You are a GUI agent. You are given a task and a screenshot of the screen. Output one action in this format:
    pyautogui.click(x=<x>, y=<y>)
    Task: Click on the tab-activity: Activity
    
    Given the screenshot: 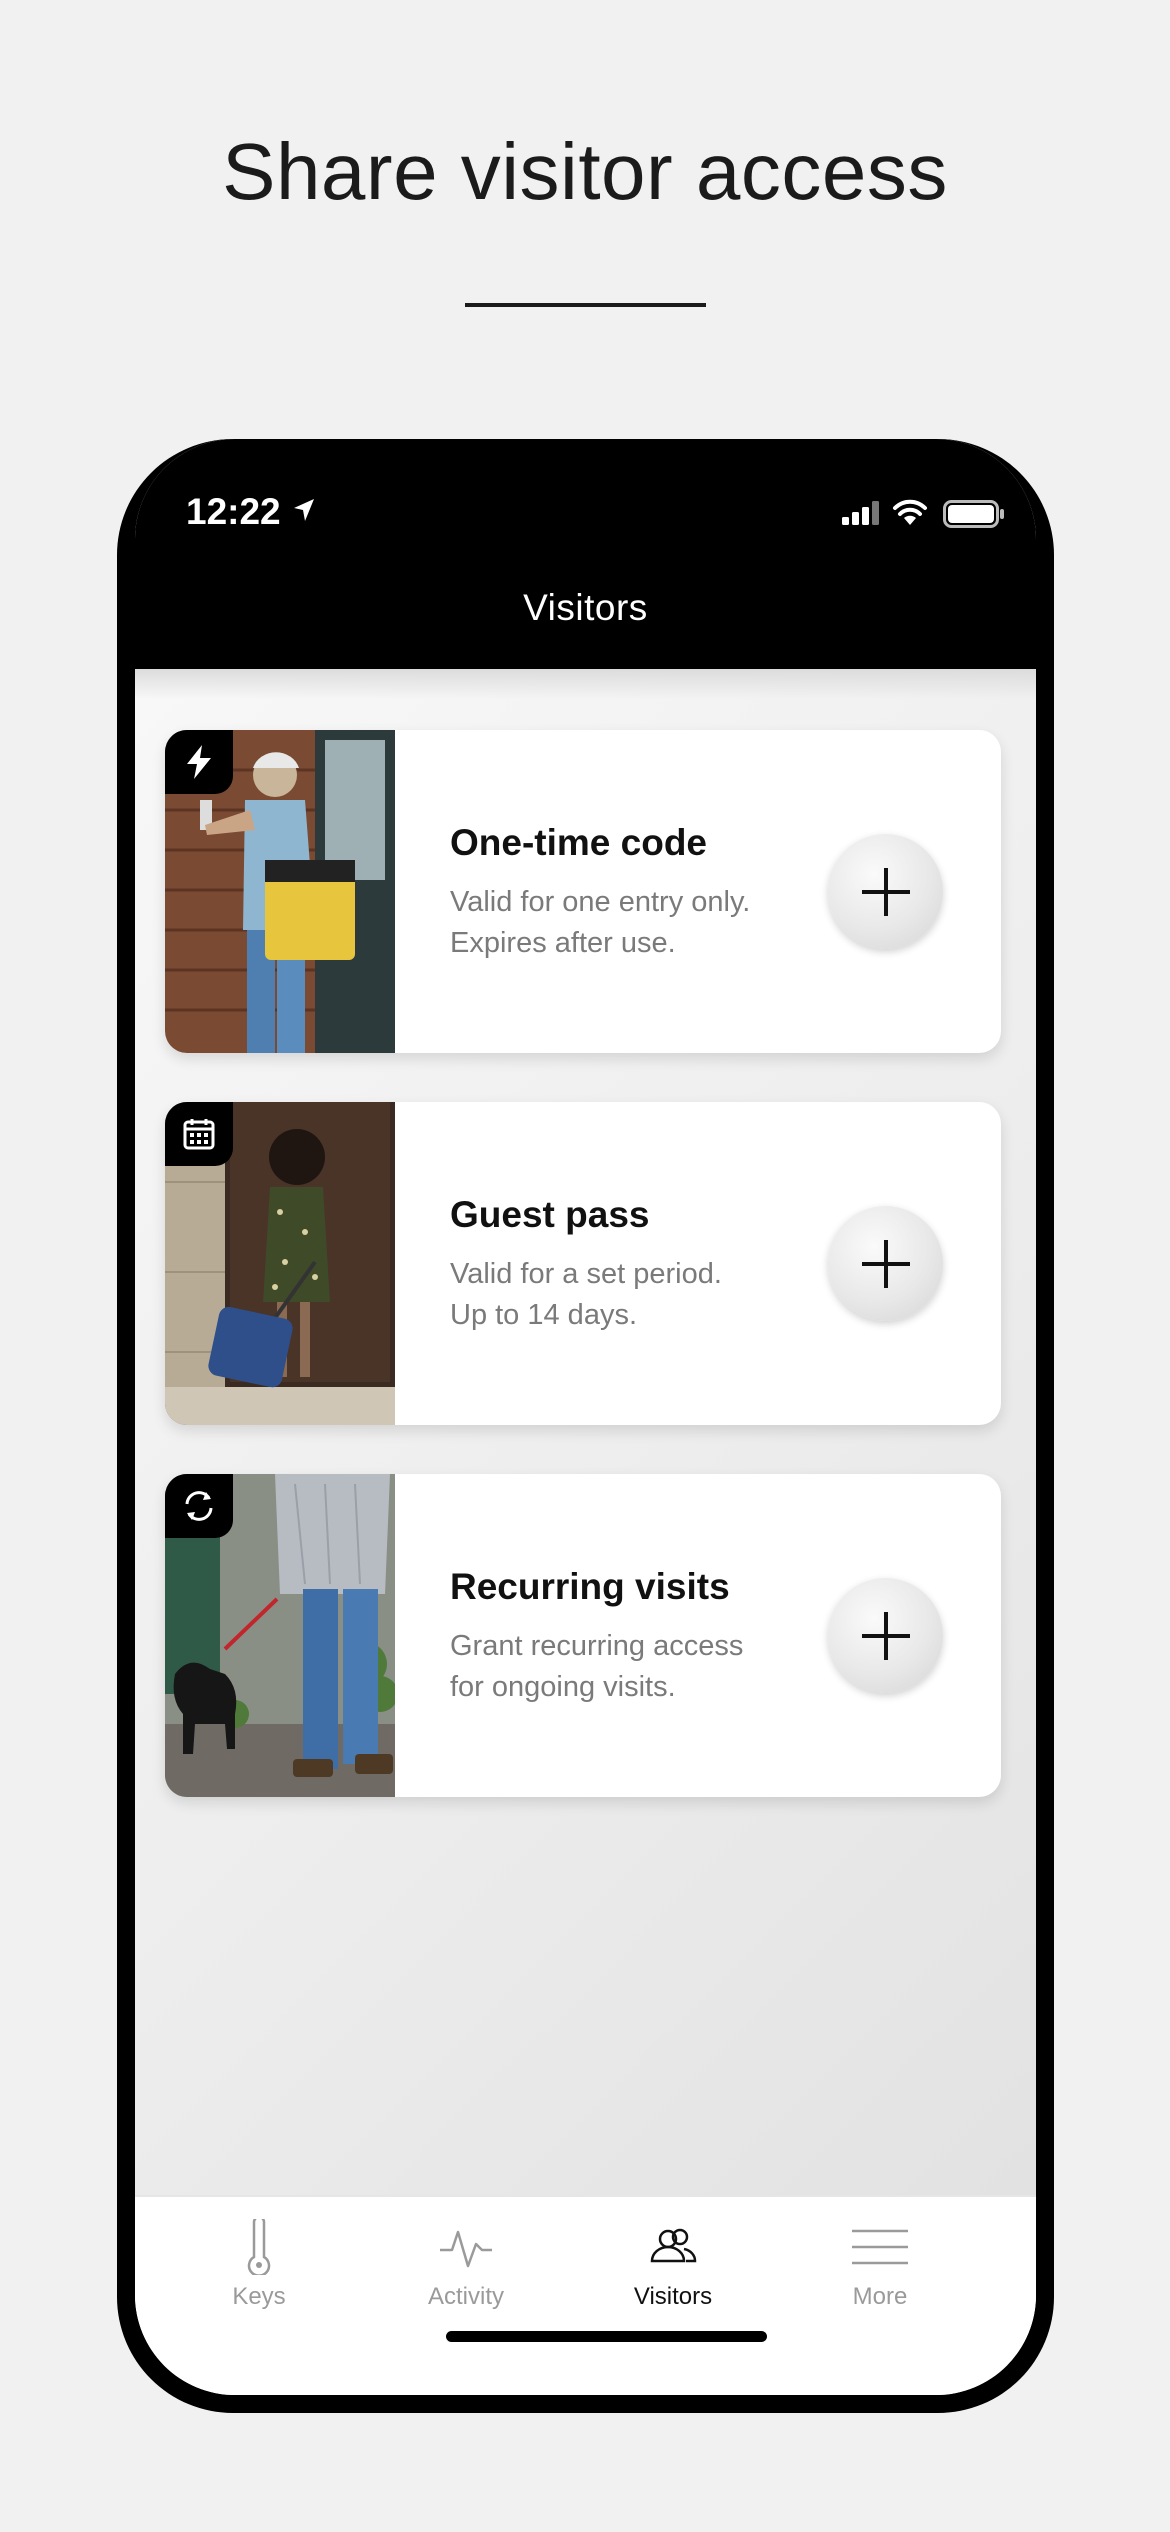 What is the action you would take?
    pyautogui.click(x=466, y=2264)
    